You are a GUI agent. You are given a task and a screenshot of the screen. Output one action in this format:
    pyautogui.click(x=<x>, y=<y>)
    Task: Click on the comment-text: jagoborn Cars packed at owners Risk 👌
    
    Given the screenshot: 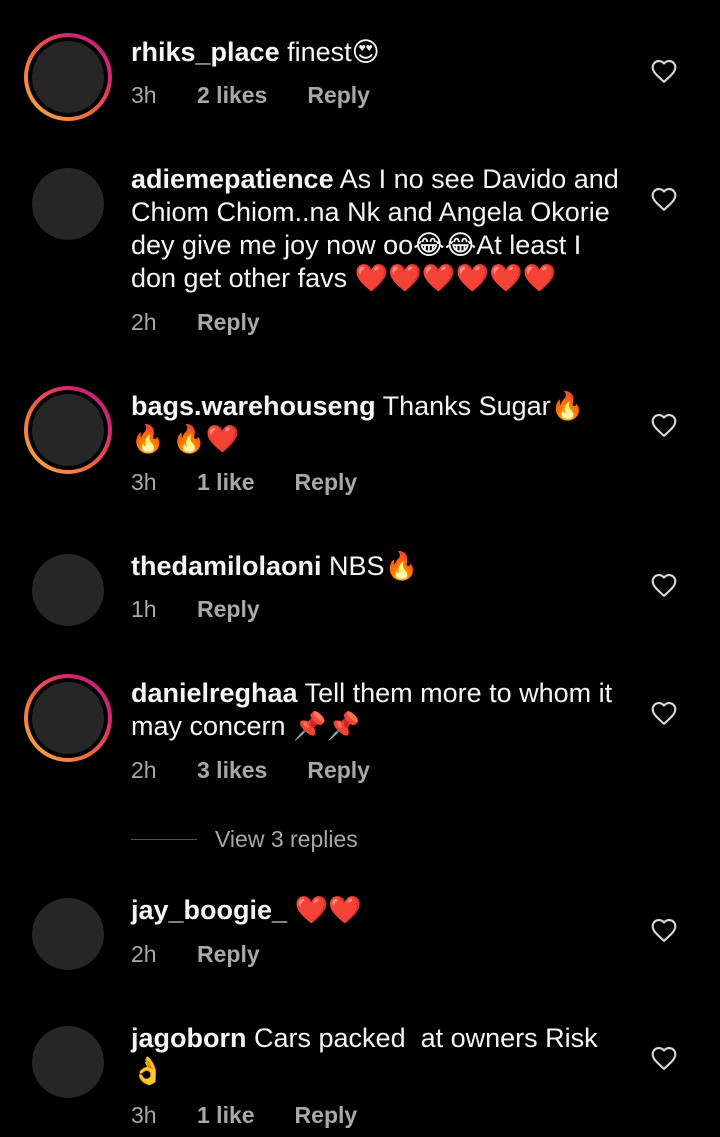 What is the action you would take?
    pyautogui.click(x=371, y=1055)
    